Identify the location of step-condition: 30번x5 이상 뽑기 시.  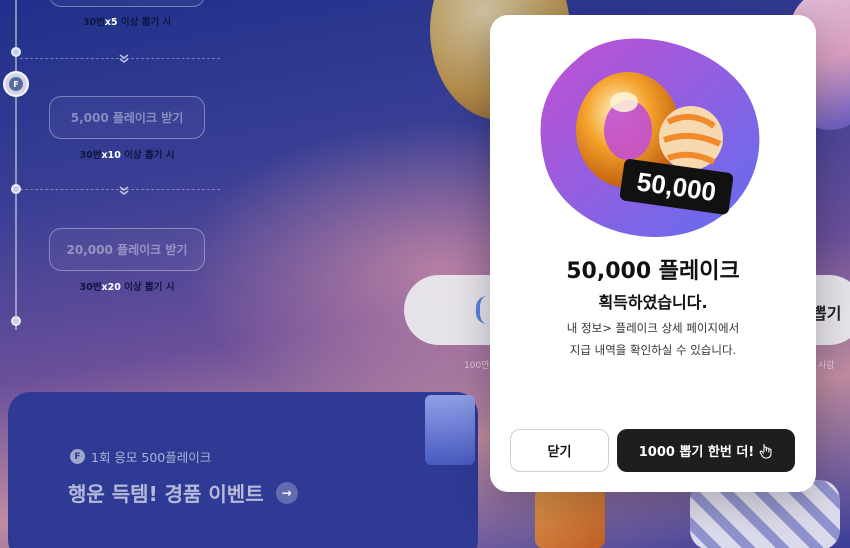
(127, 22).